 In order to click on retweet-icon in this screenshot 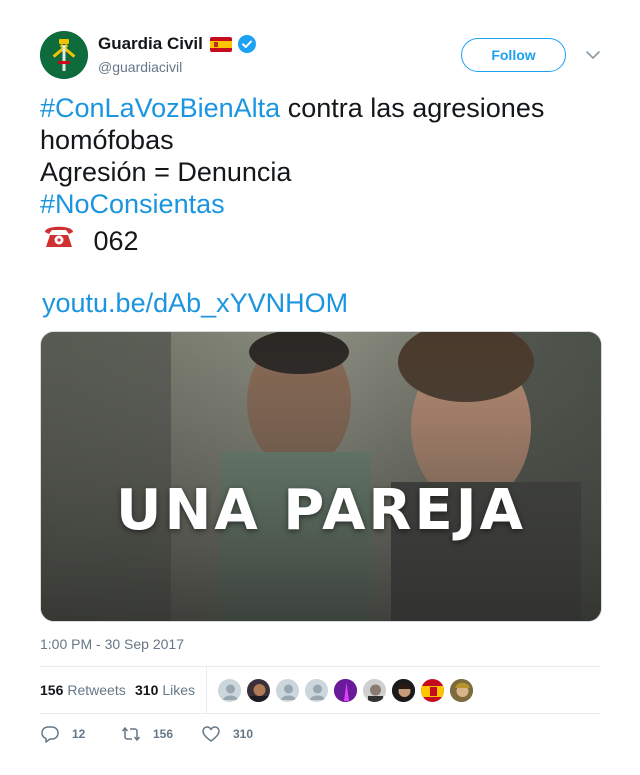, I will do `click(131, 734)`.